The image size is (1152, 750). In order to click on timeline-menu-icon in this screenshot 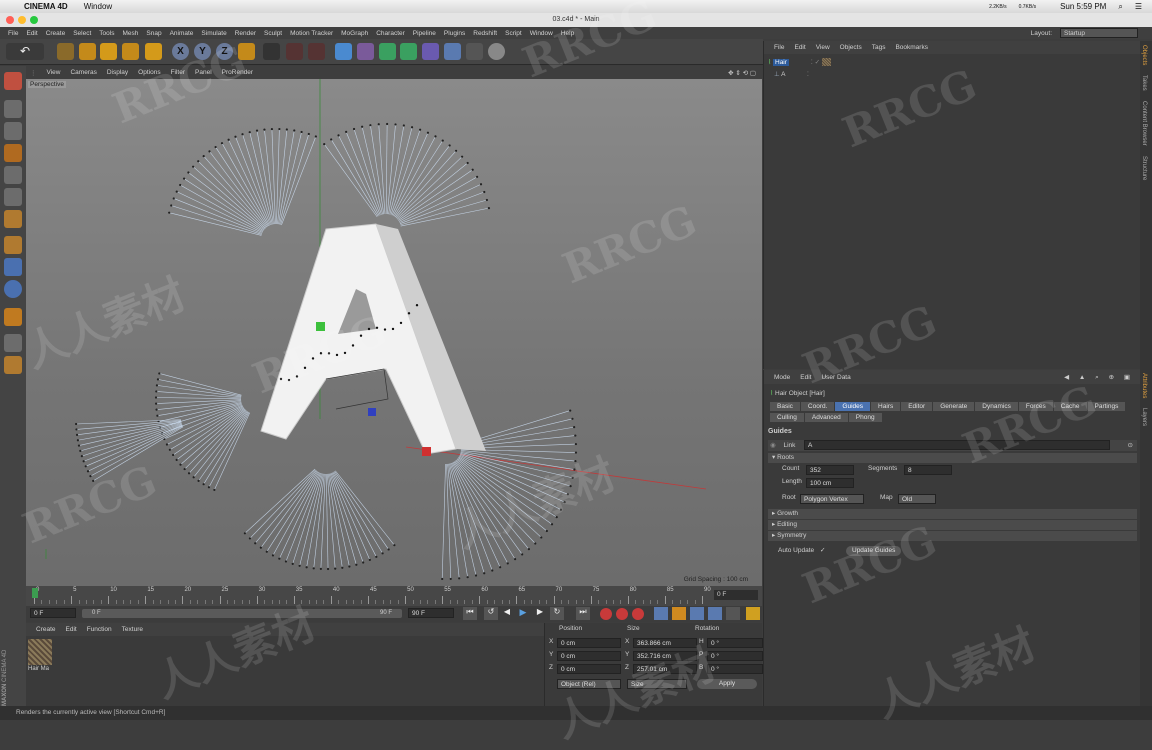, I will do `click(753, 613)`.